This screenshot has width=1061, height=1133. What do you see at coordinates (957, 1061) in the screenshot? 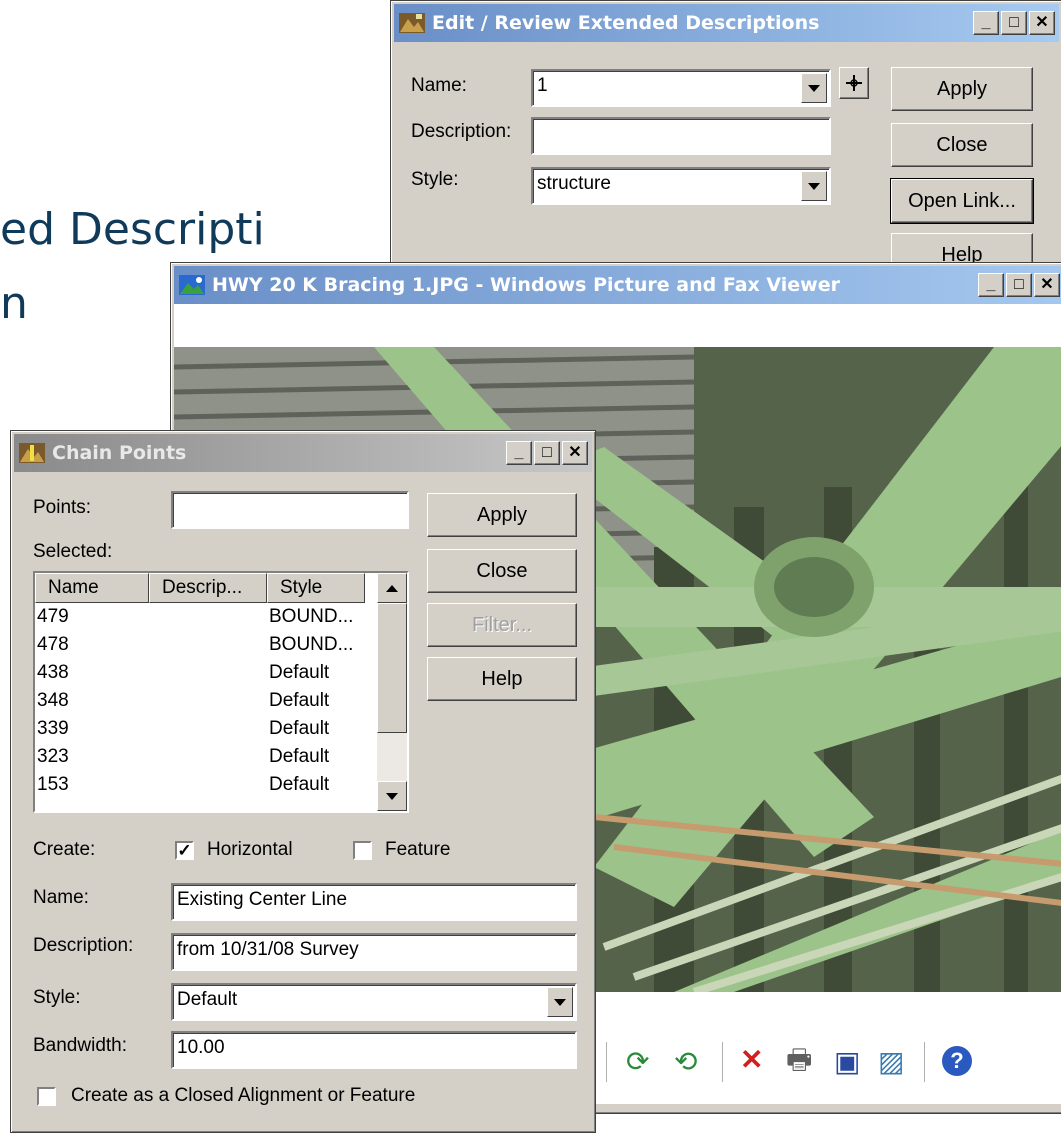
I see `help-icon: ?` at bounding box center [957, 1061].